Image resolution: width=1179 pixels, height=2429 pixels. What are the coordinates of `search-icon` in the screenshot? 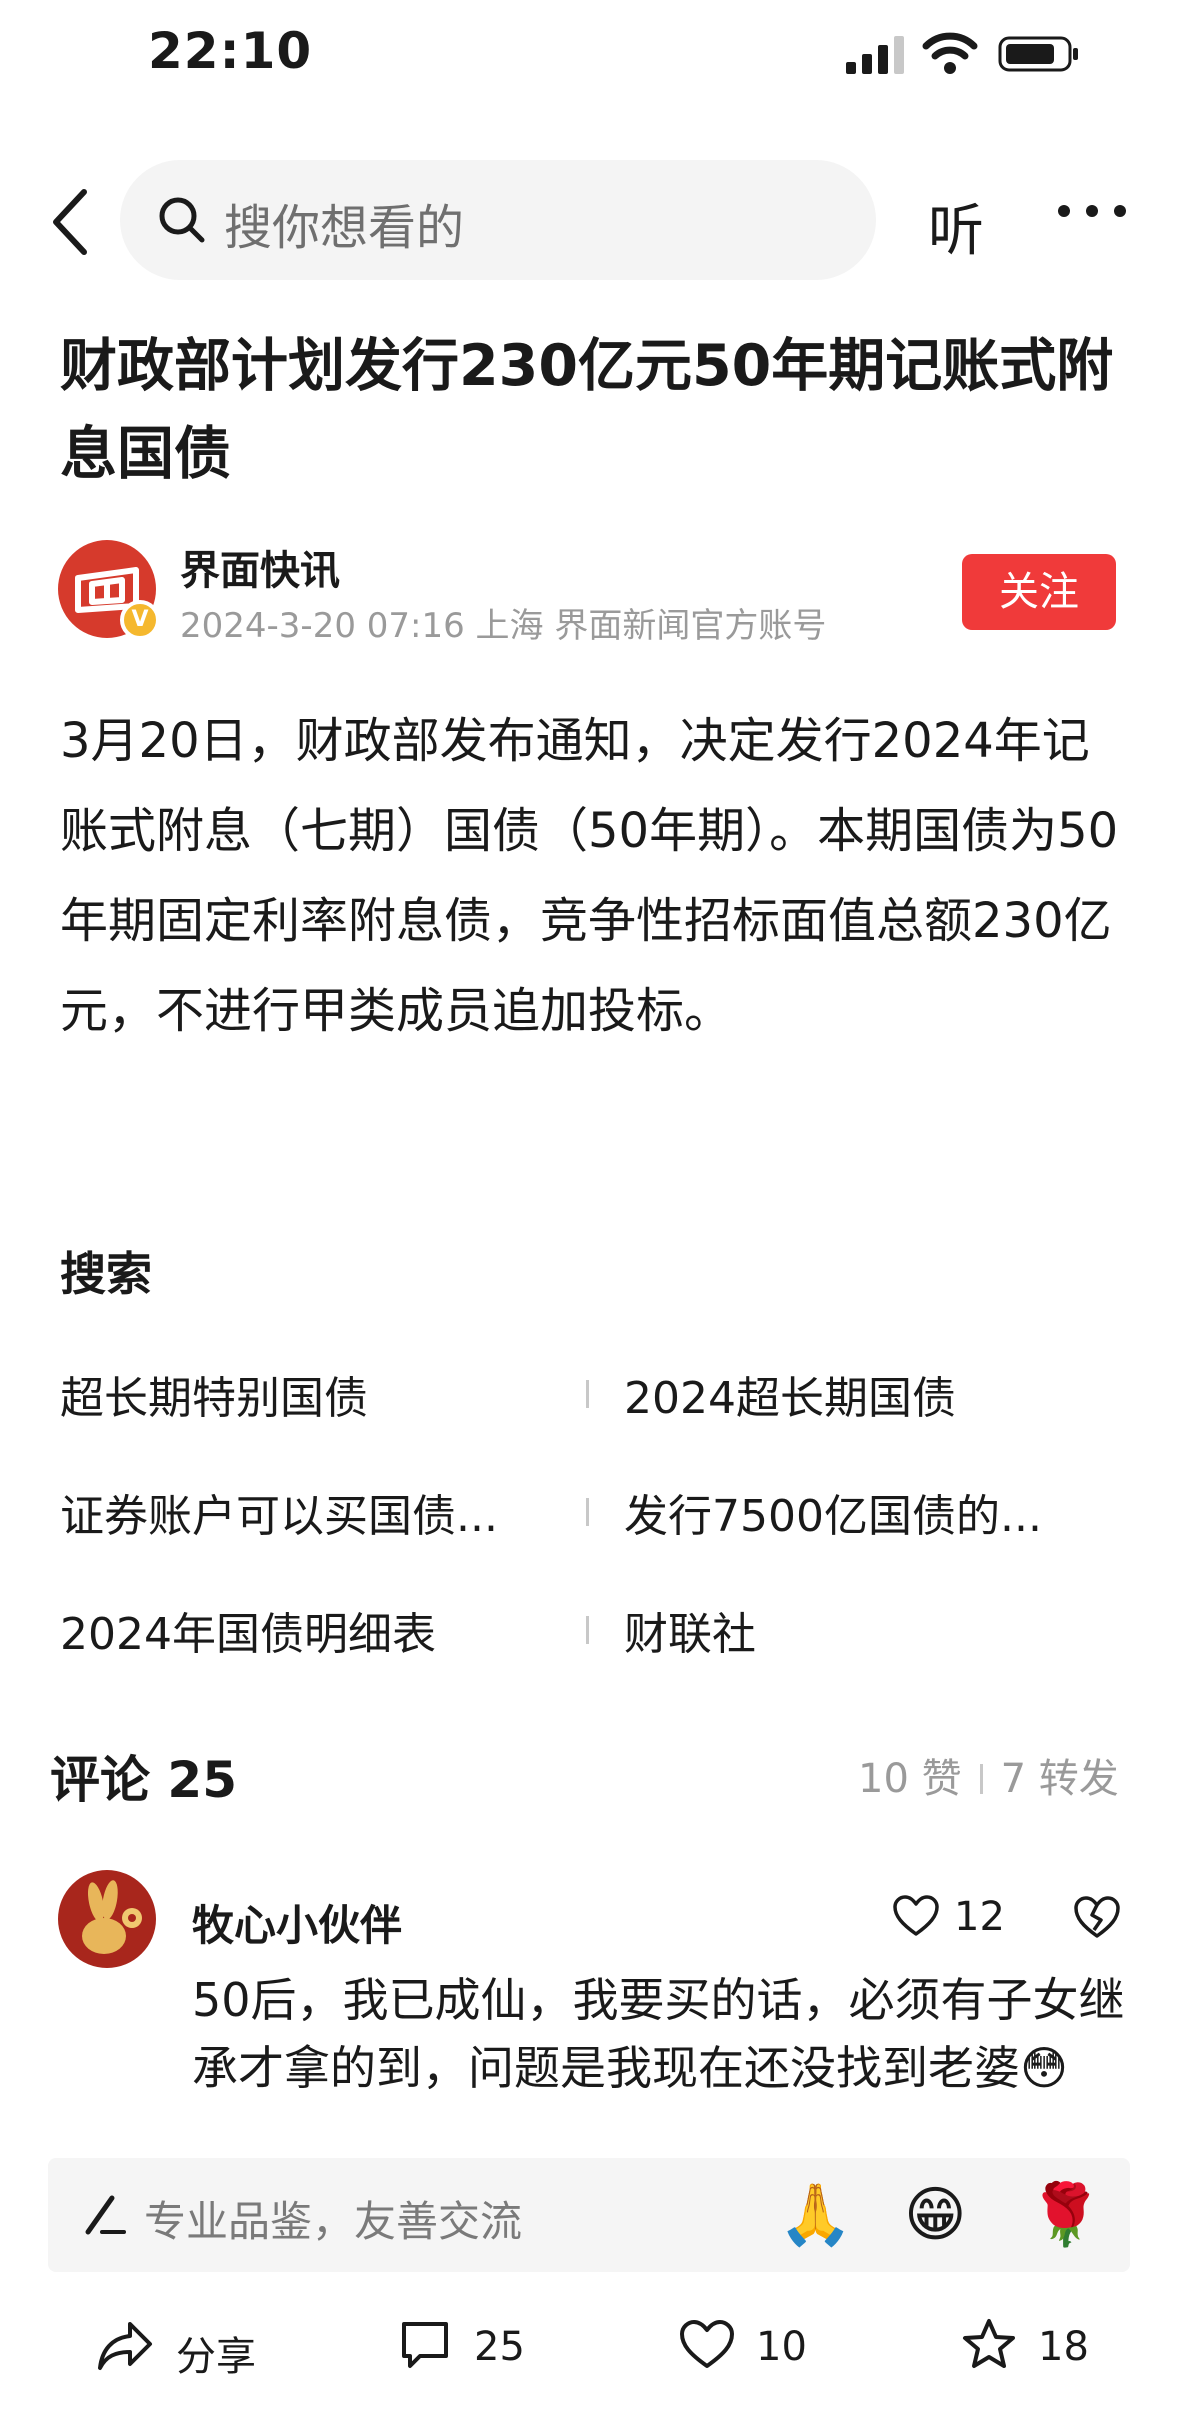 It's located at (182, 220).